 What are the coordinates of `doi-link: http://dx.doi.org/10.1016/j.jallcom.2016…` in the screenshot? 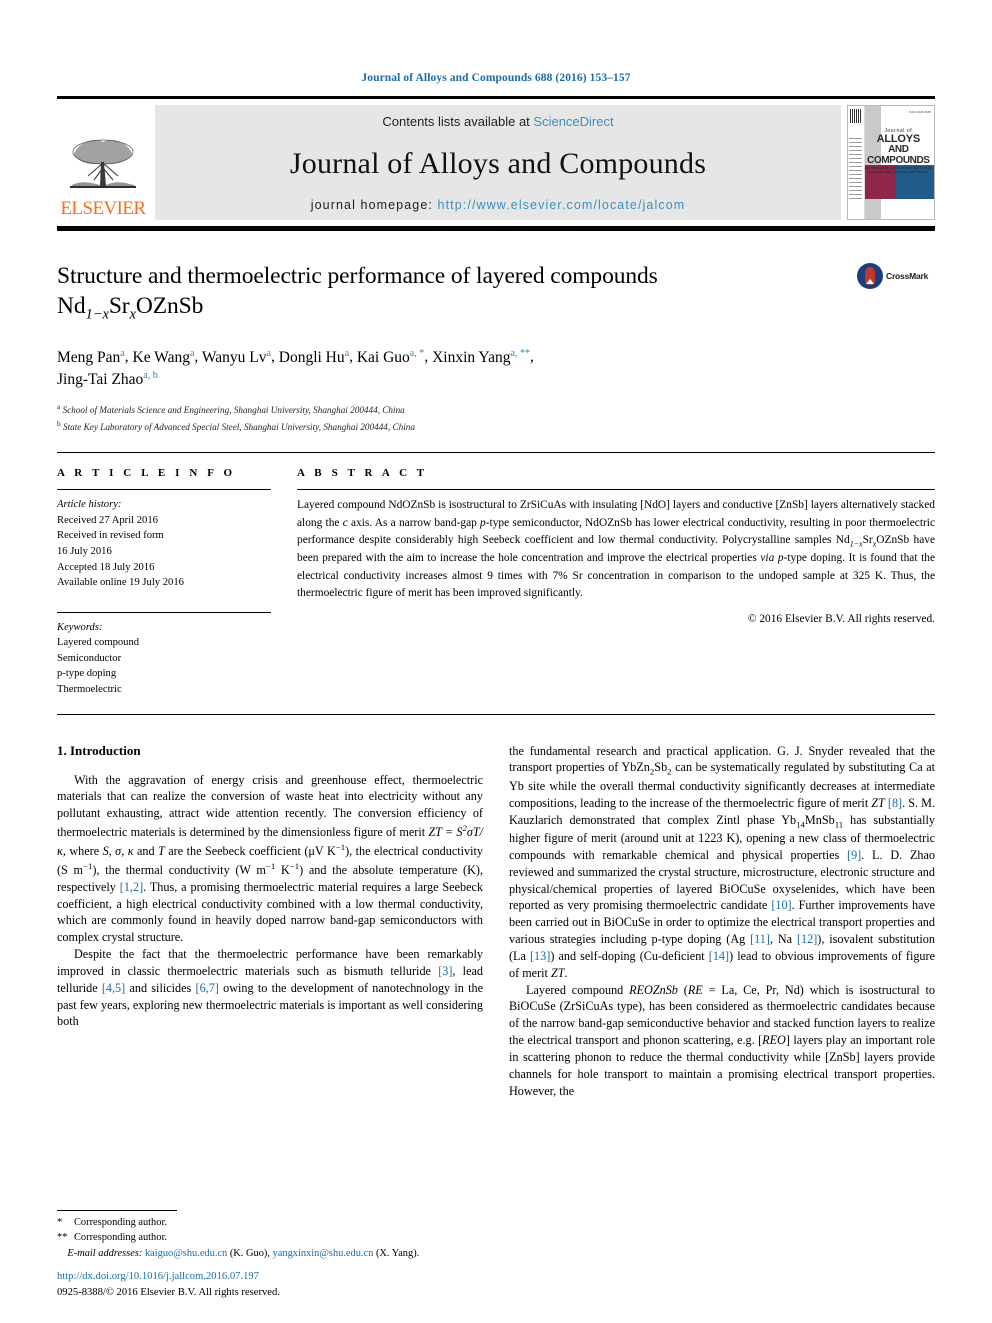 It's located at (168, 1277).